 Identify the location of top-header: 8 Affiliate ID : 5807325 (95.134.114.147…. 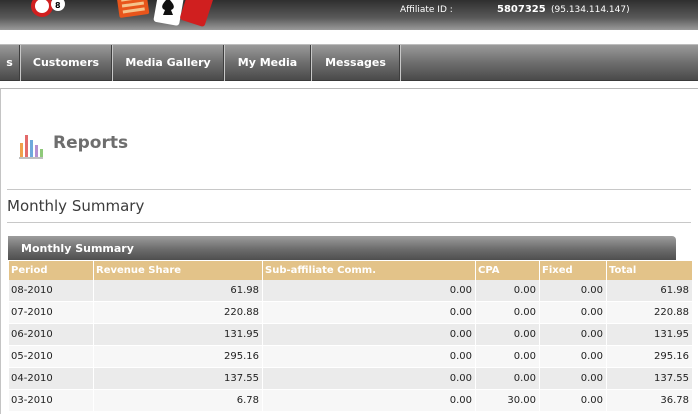
(349, 15).